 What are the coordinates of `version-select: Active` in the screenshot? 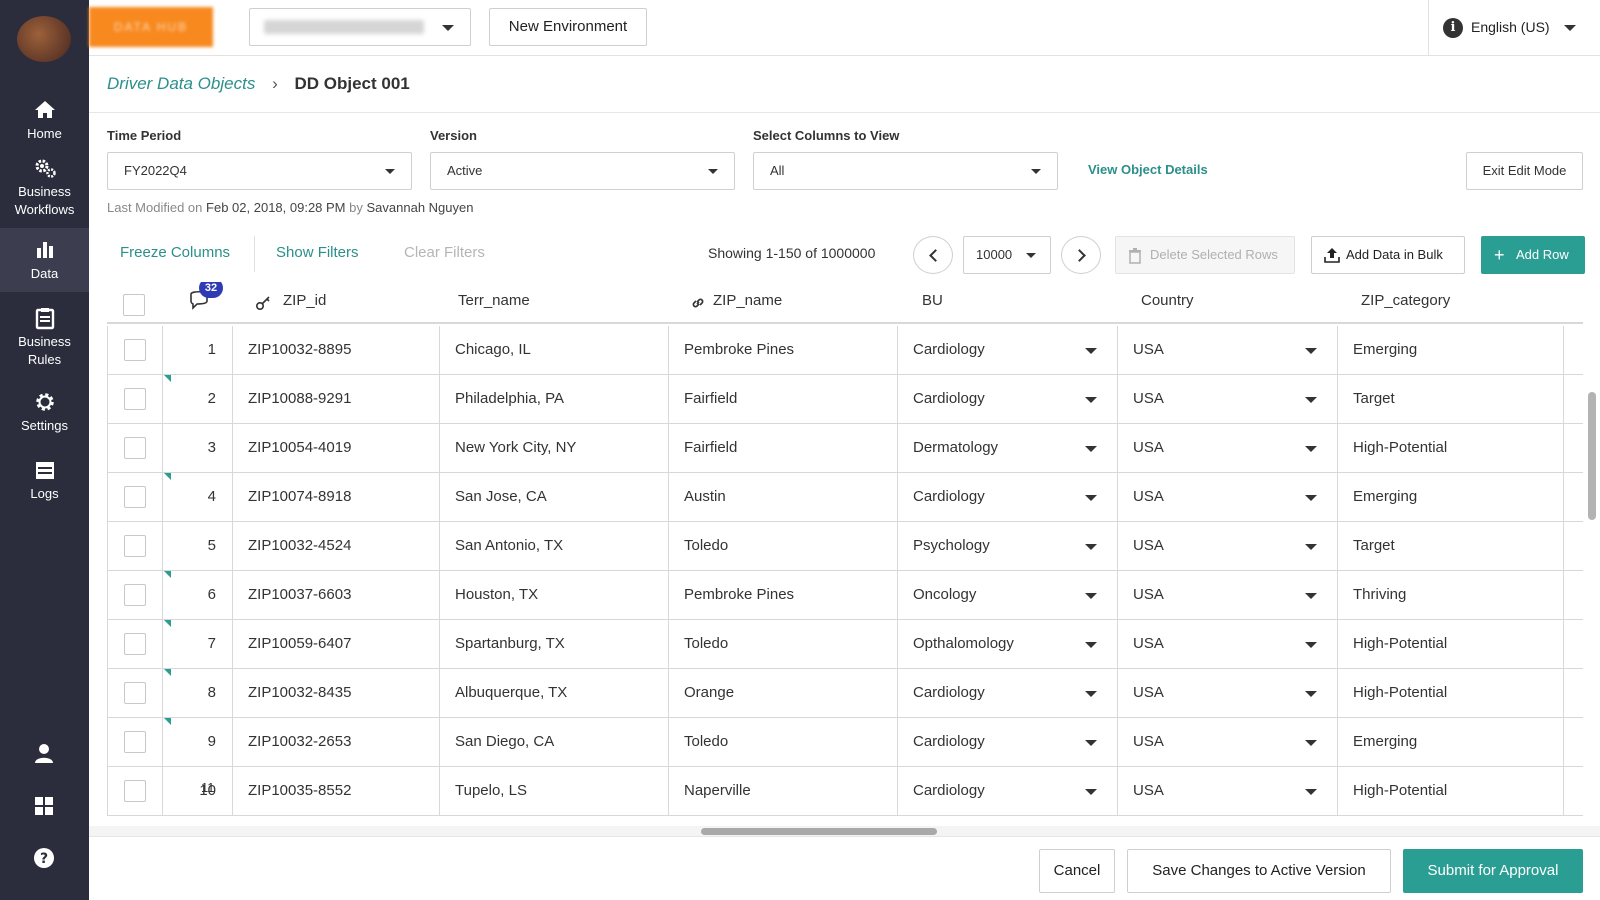 It's located at (582, 171).